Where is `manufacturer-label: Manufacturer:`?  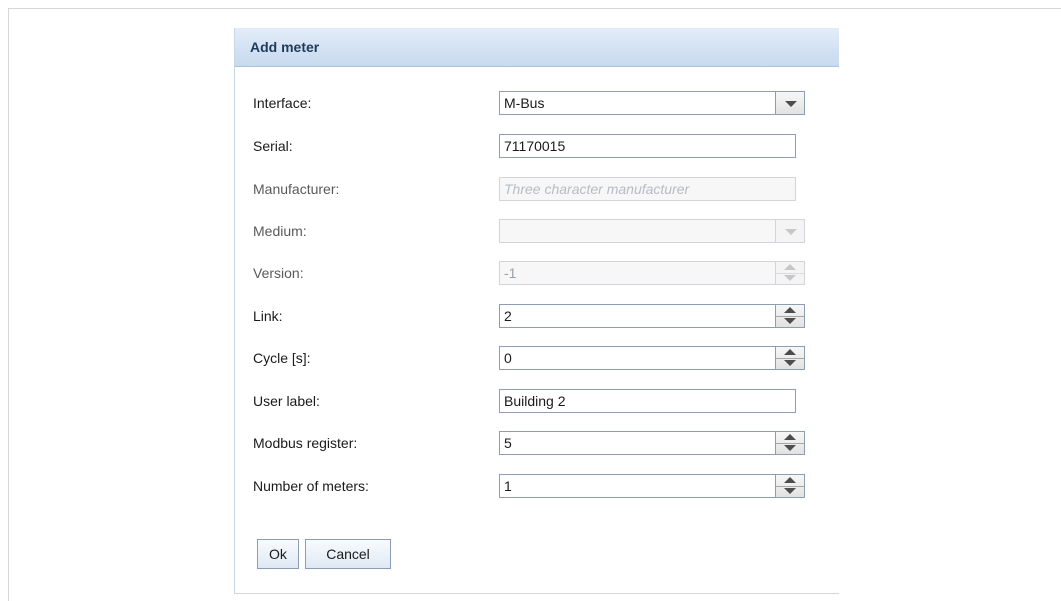 manufacturer-label: Manufacturer: is located at coordinates (296, 189).